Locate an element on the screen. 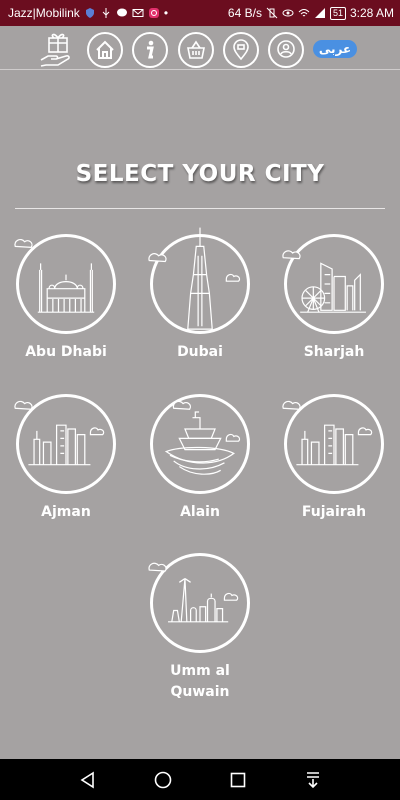  home-button is located at coordinates (105, 50).